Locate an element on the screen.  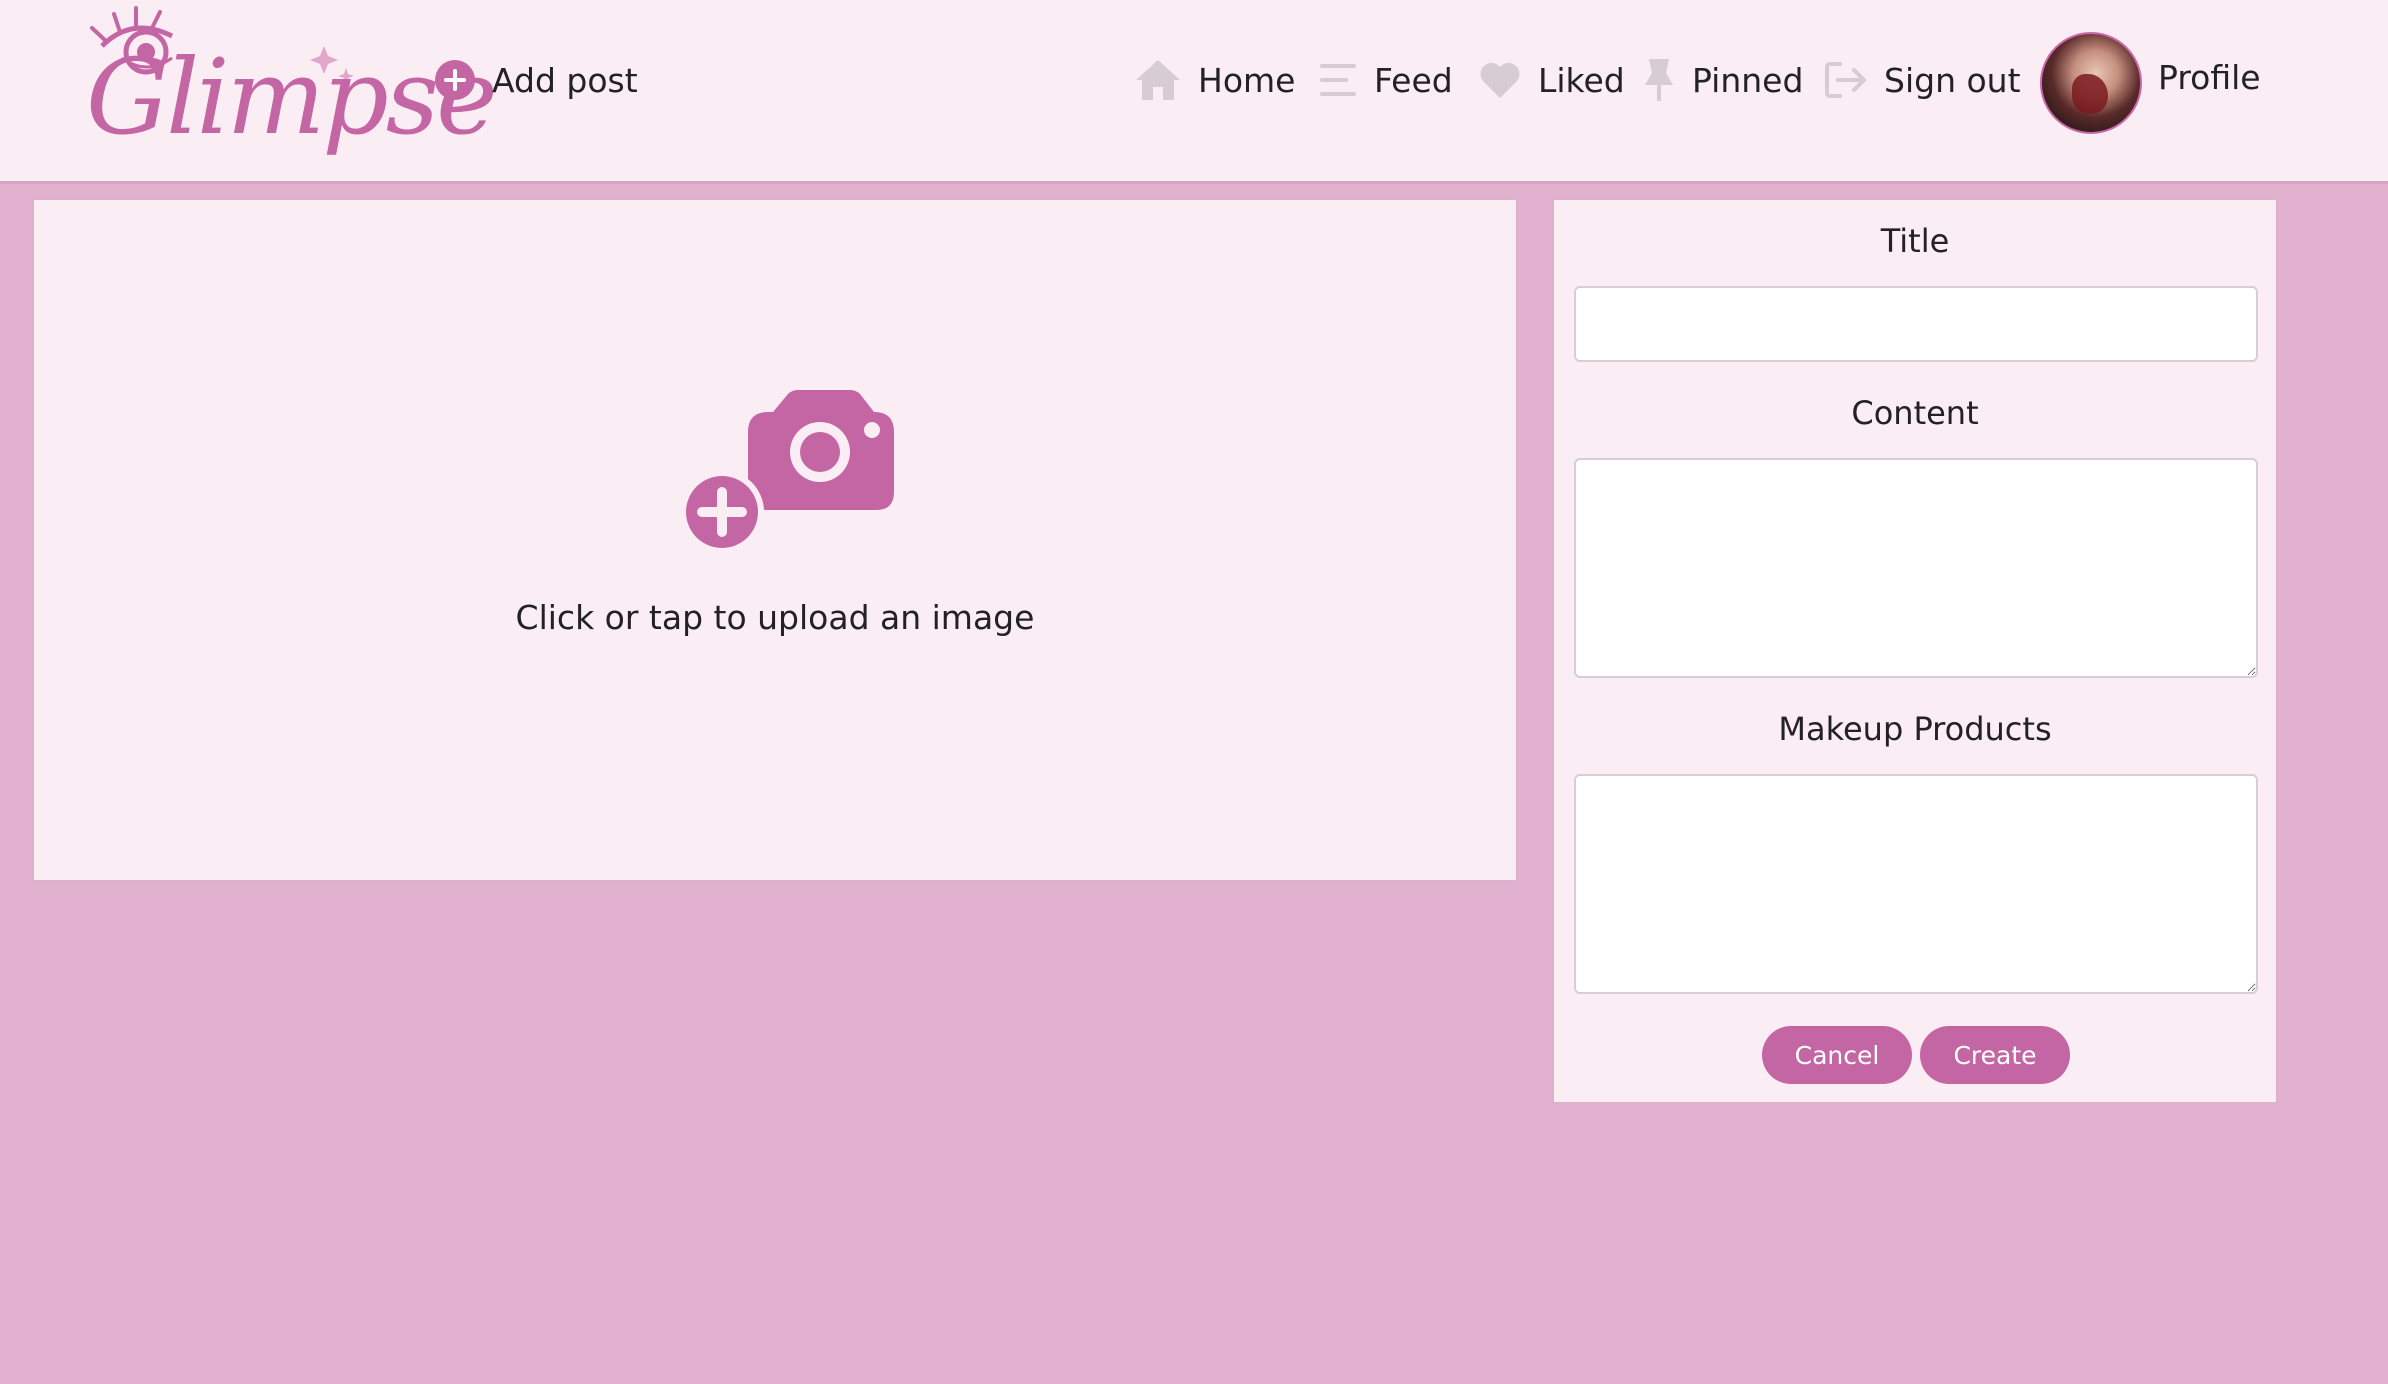
nav-home: Home is located at coordinates (1214, 80).